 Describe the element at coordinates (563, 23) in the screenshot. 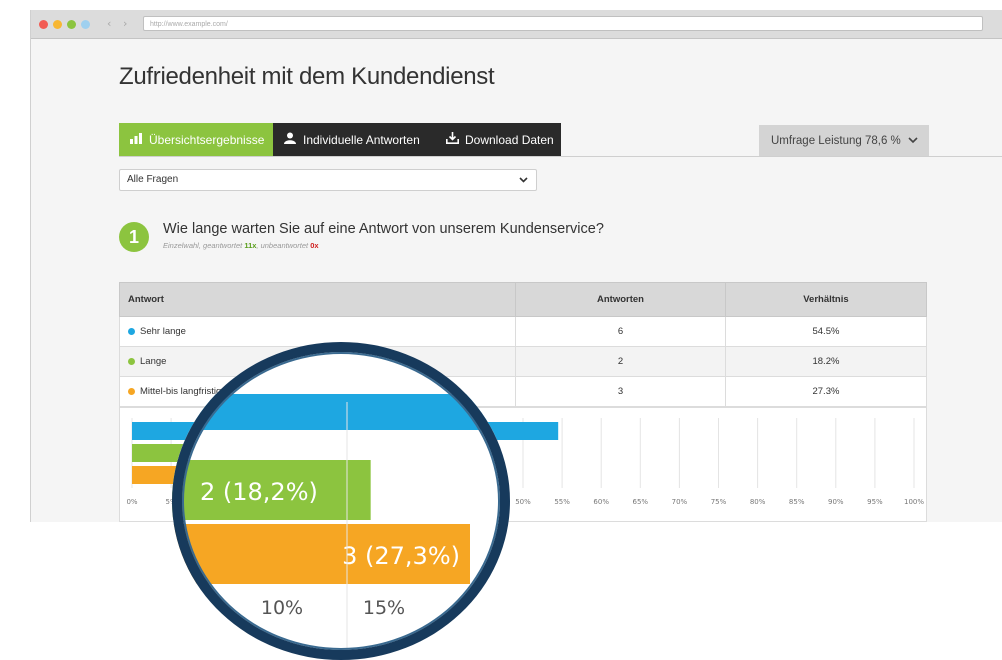

I see `address-bar: http://www.example.com/` at that location.